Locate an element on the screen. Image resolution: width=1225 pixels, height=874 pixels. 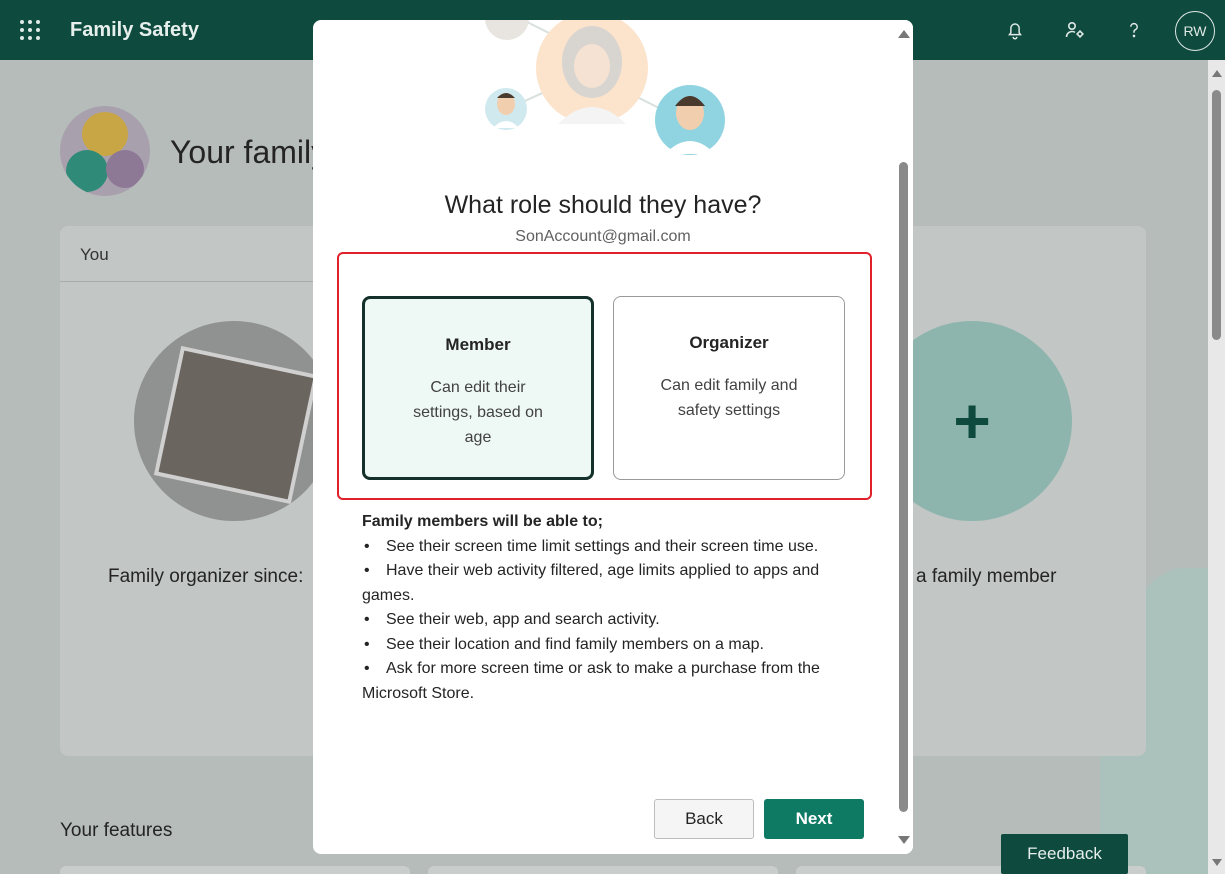
back-button: Back is located at coordinates (704, 819).